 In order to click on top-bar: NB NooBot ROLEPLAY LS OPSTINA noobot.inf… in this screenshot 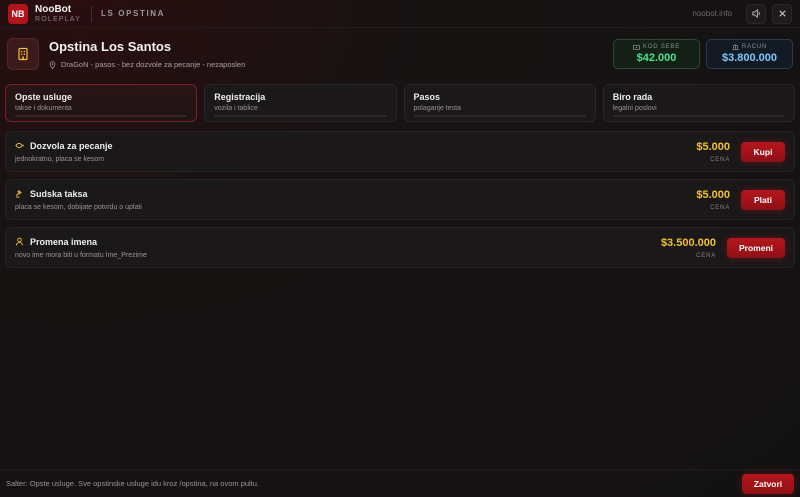, I will do `click(400, 14)`.